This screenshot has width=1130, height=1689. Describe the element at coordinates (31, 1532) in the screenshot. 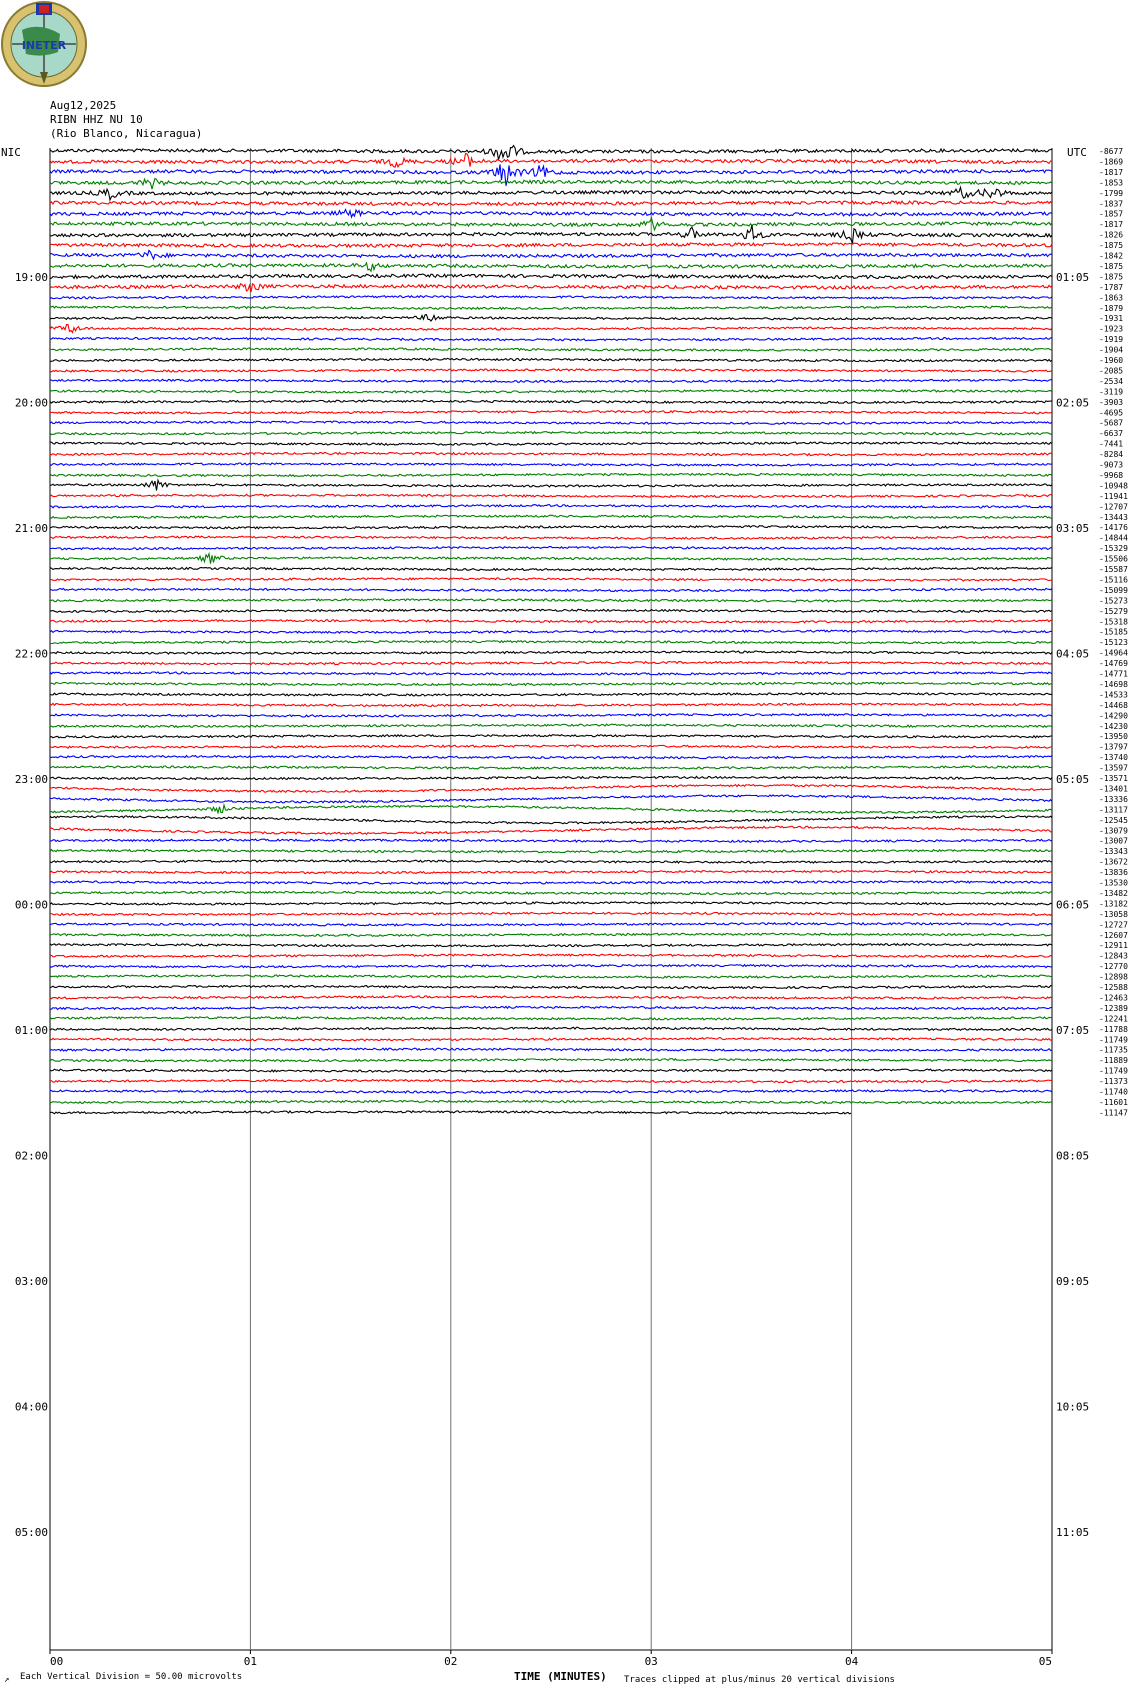

I see `left-hour-label: 05:00` at that location.